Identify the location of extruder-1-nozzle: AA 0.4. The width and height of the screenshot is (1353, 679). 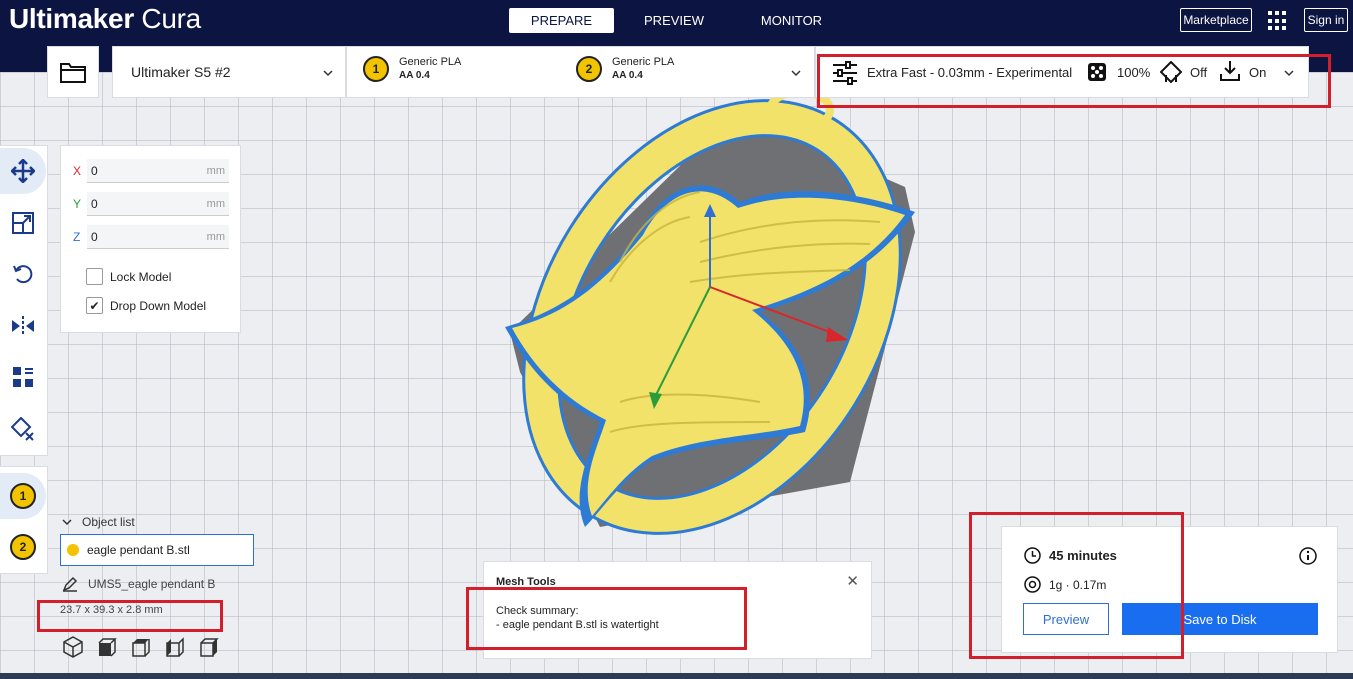
(414, 75).